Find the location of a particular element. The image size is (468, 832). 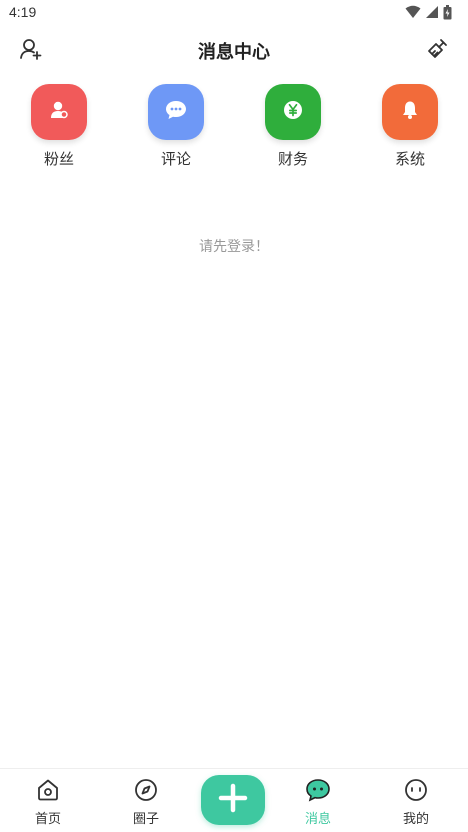

category-finance: 财务 is located at coordinates (293, 126).